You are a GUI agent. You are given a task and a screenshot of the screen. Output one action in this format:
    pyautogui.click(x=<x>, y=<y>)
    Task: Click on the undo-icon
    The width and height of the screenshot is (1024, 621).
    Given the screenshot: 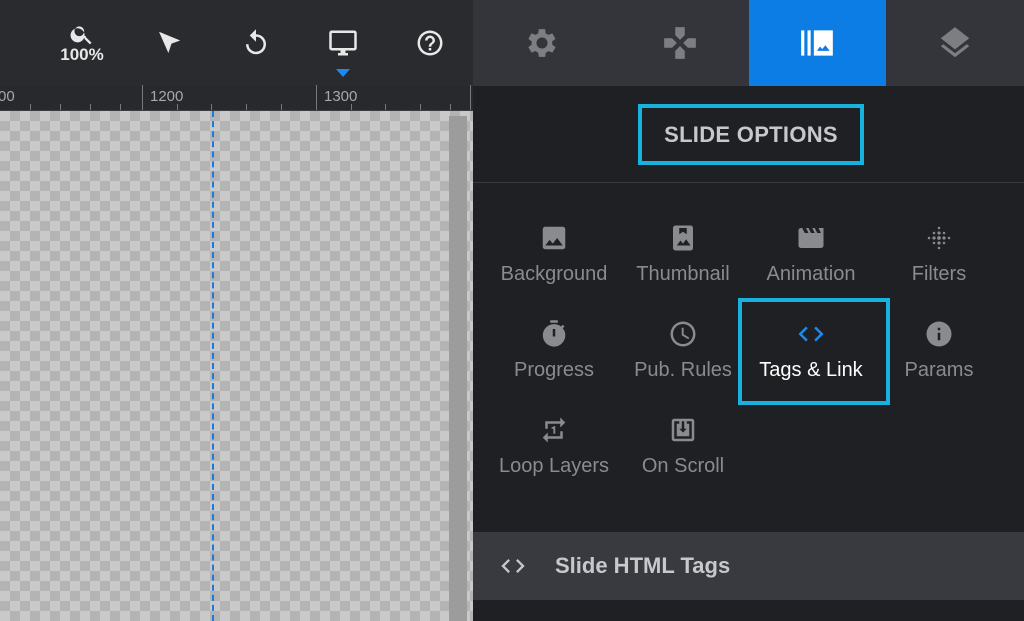 What is the action you would take?
    pyautogui.click(x=256, y=42)
    